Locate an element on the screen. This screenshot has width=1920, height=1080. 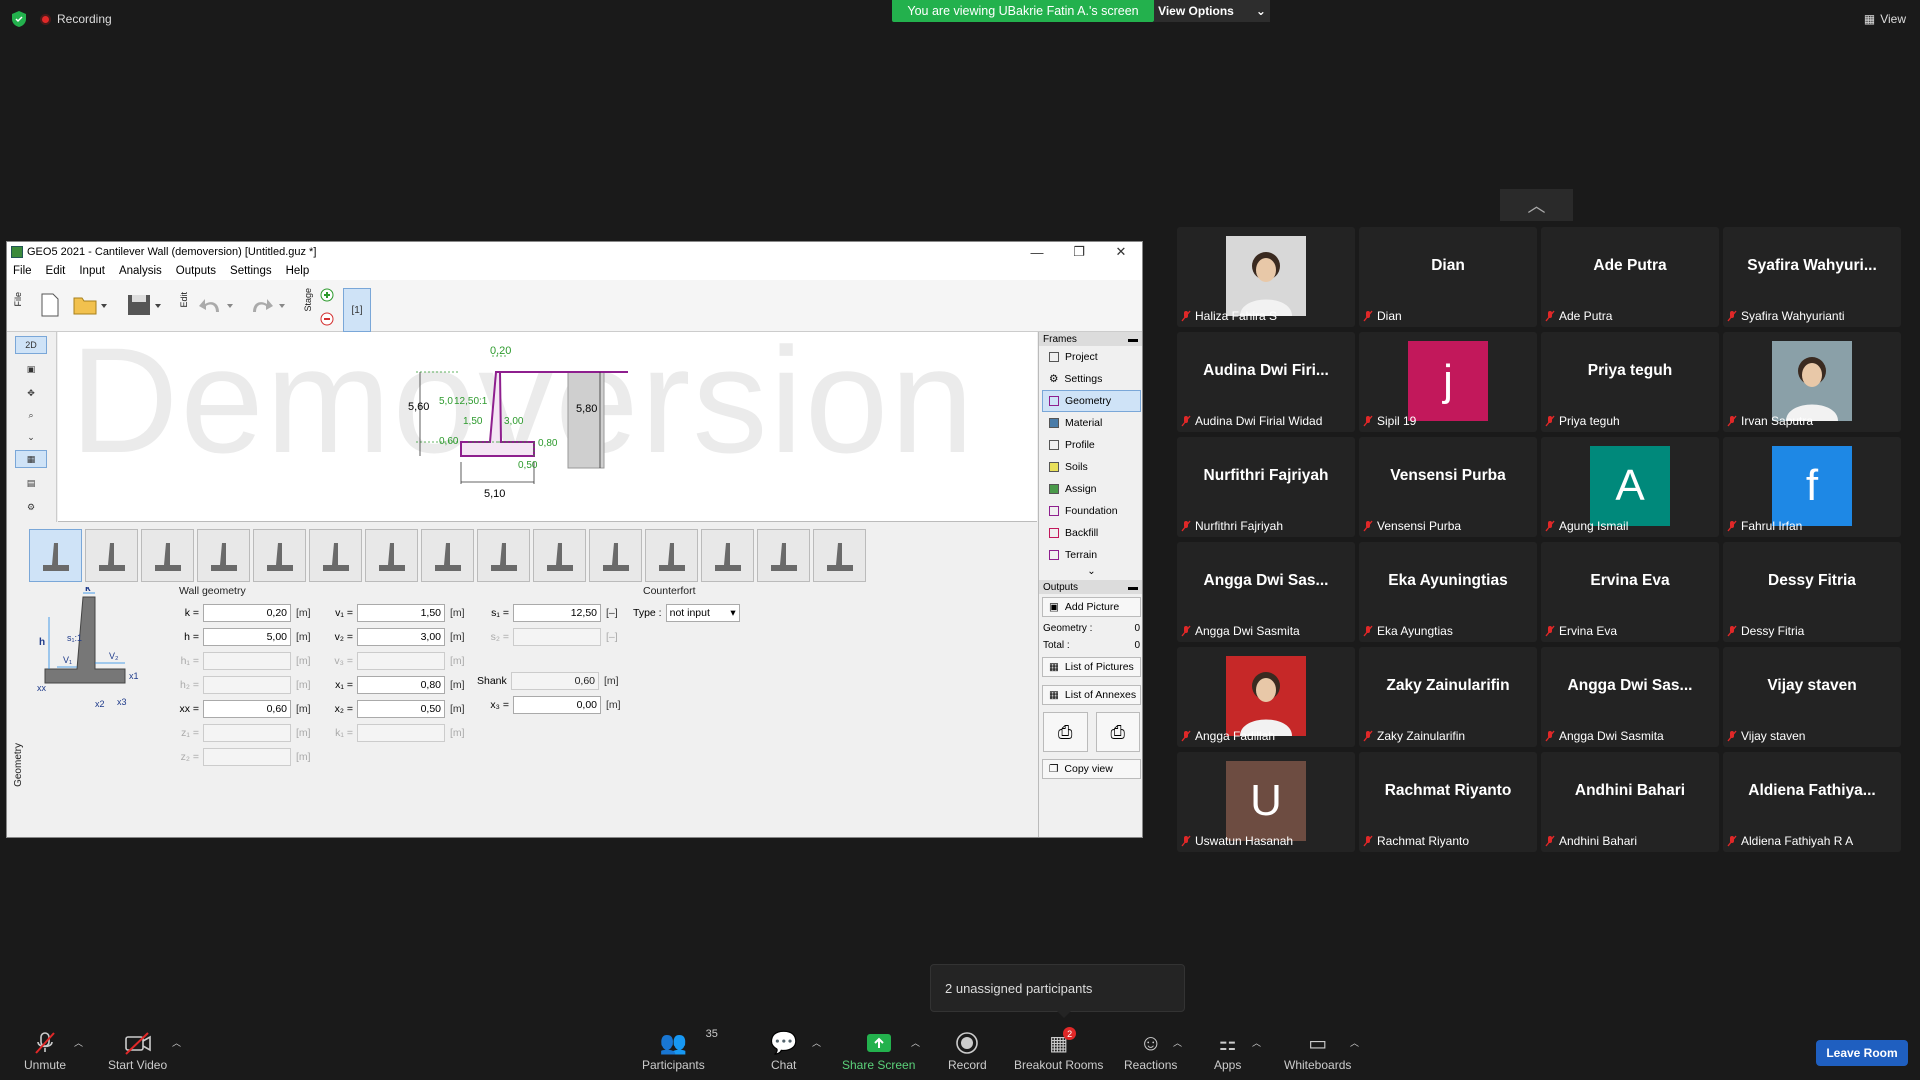
expand-chevron-icon: ⌄ is located at coordinates (31, 437).